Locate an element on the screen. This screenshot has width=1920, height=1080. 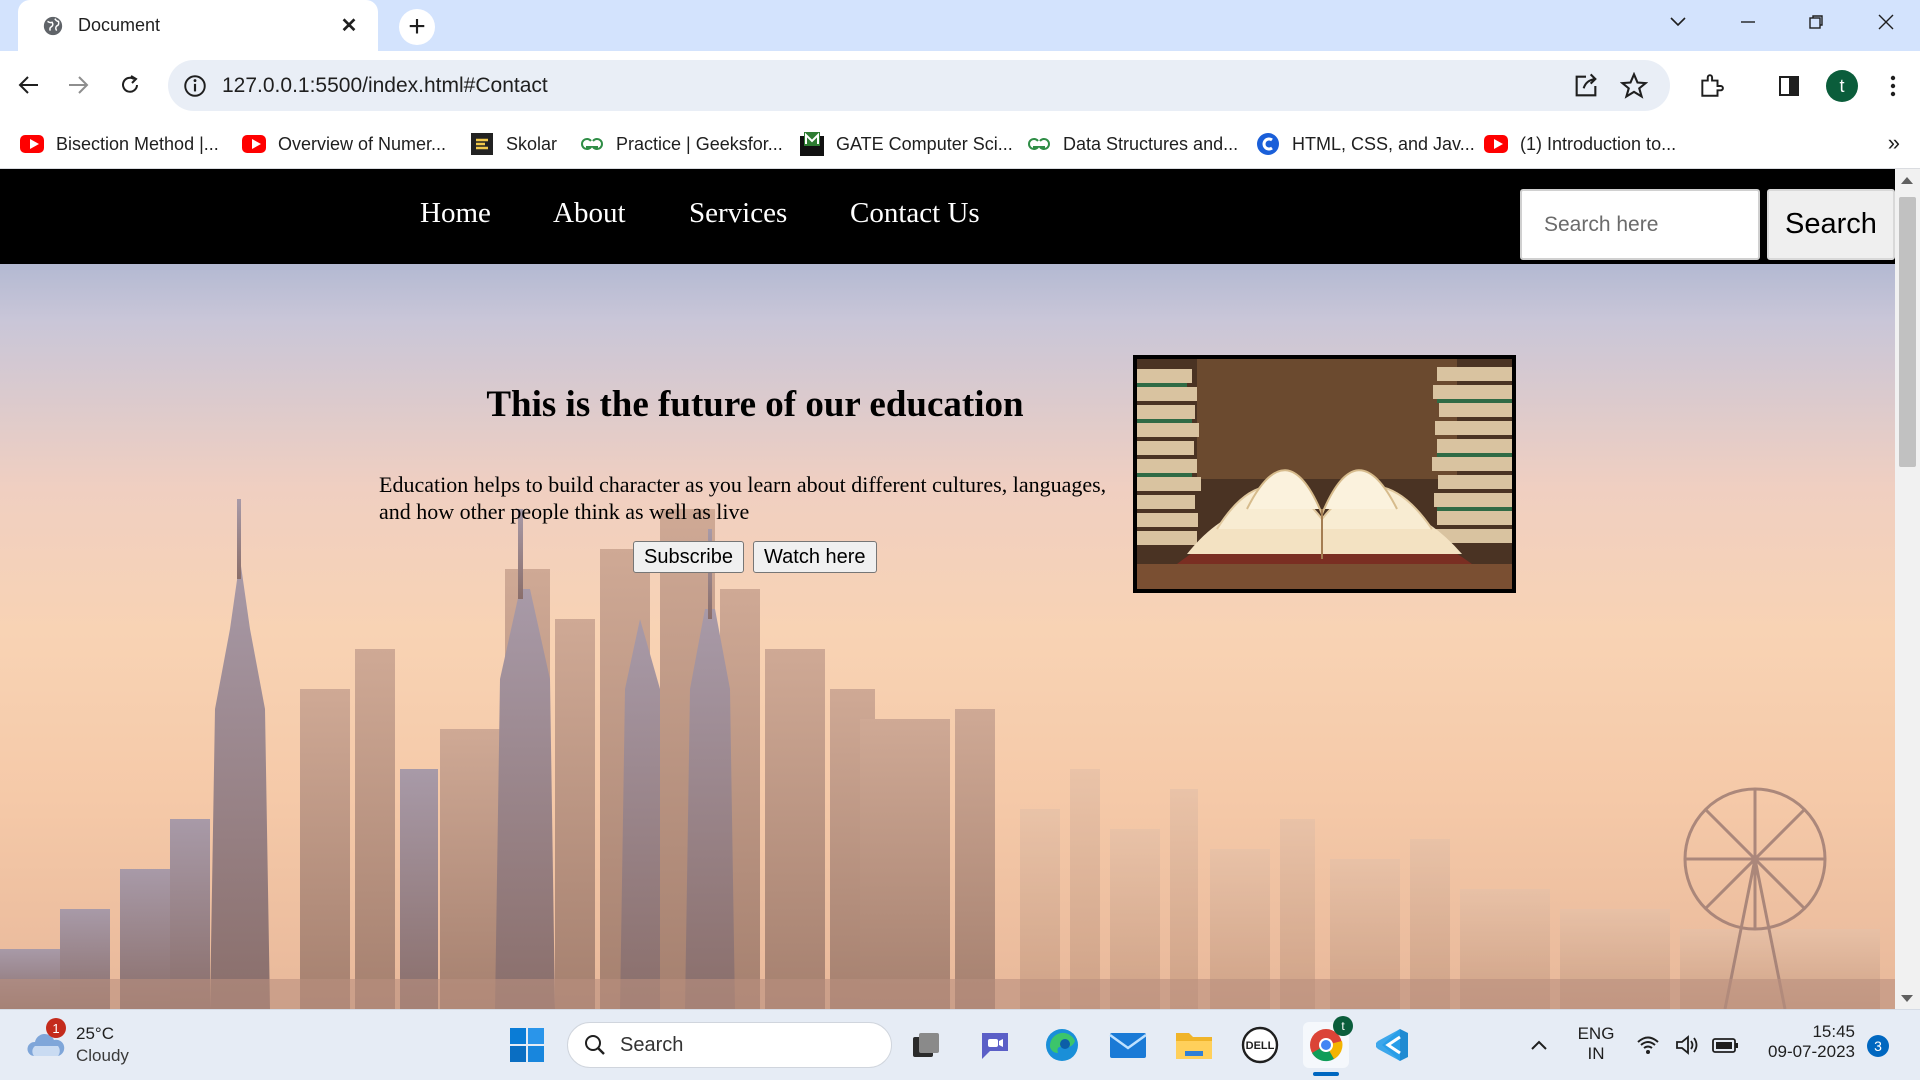
site-navbar: Home About Services Contact Us Search is located at coordinates (947, 216).